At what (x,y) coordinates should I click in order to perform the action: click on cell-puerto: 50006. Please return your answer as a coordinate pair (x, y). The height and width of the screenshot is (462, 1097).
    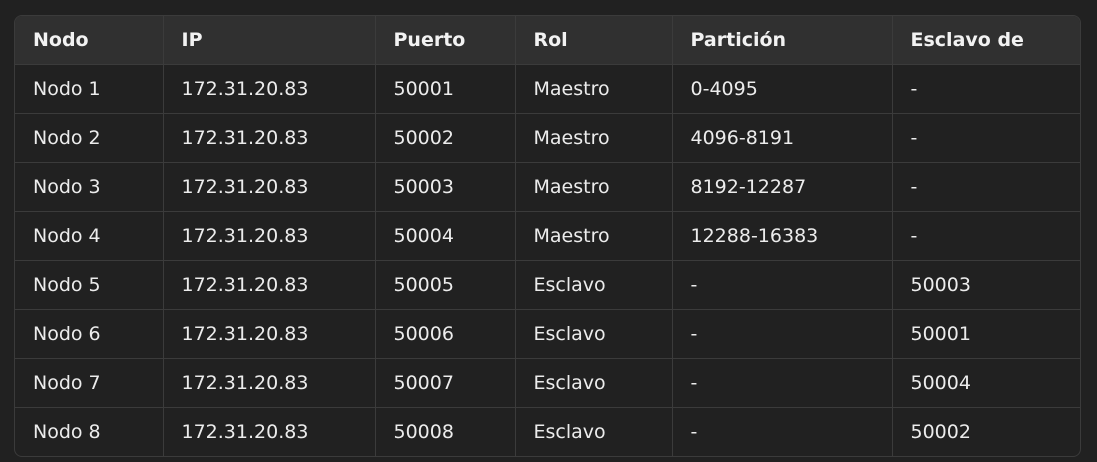
    Looking at the image, I should click on (445, 334).